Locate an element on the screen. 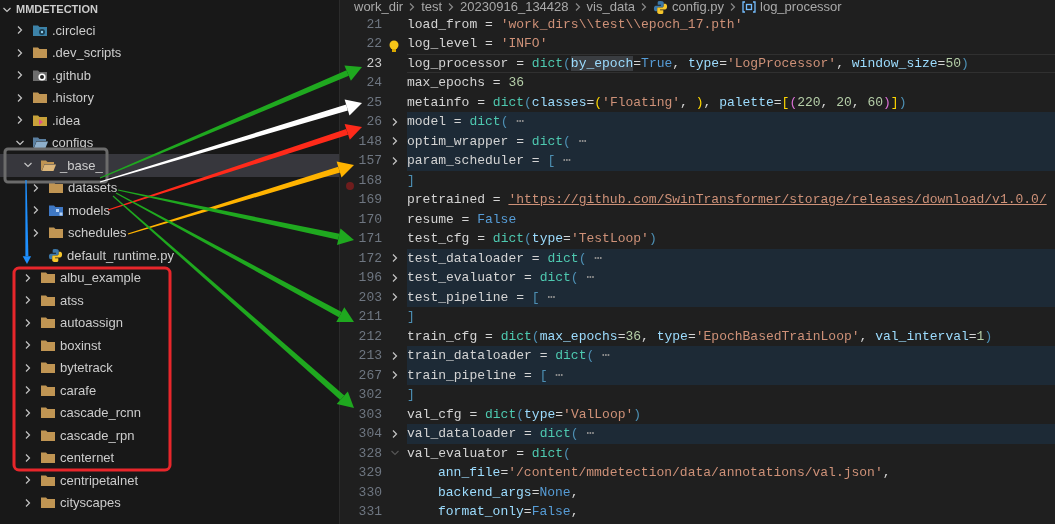 This screenshot has width=1055, height=524. line-number: 22 is located at coordinates (374, 43).